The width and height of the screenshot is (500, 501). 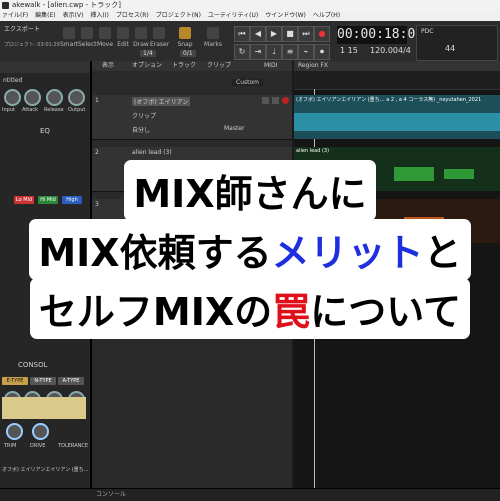 What do you see at coordinates (159, 33) in the screenshot?
I see `eraser-tool-icon` at bounding box center [159, 33].